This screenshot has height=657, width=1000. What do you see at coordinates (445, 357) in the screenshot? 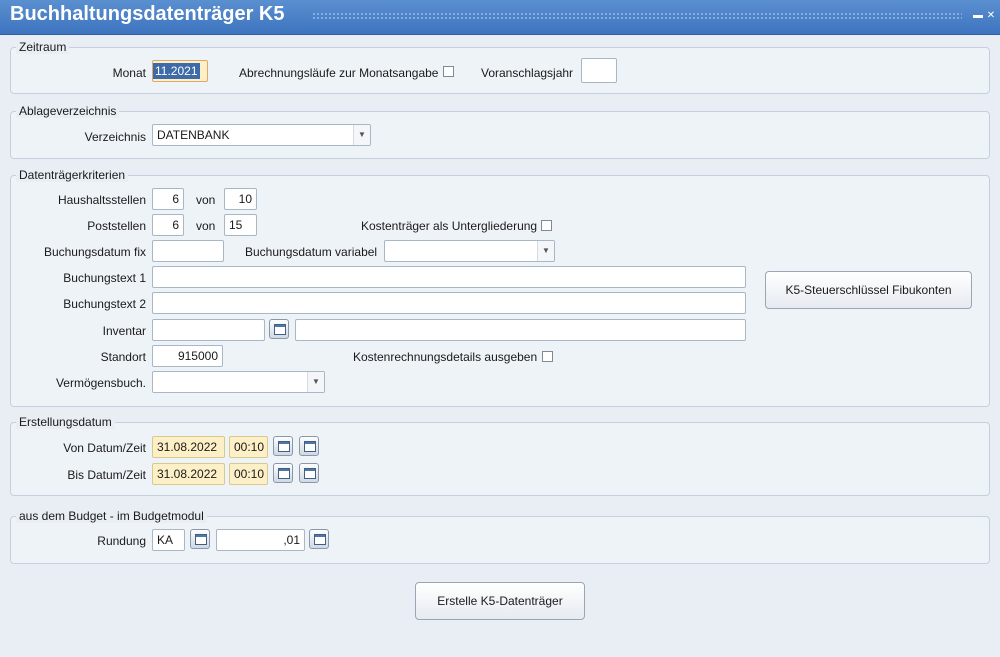
I see `kostenrechnung-label: Kostenrechnungsdetails ausgeben` at bounding box center [445, 357].